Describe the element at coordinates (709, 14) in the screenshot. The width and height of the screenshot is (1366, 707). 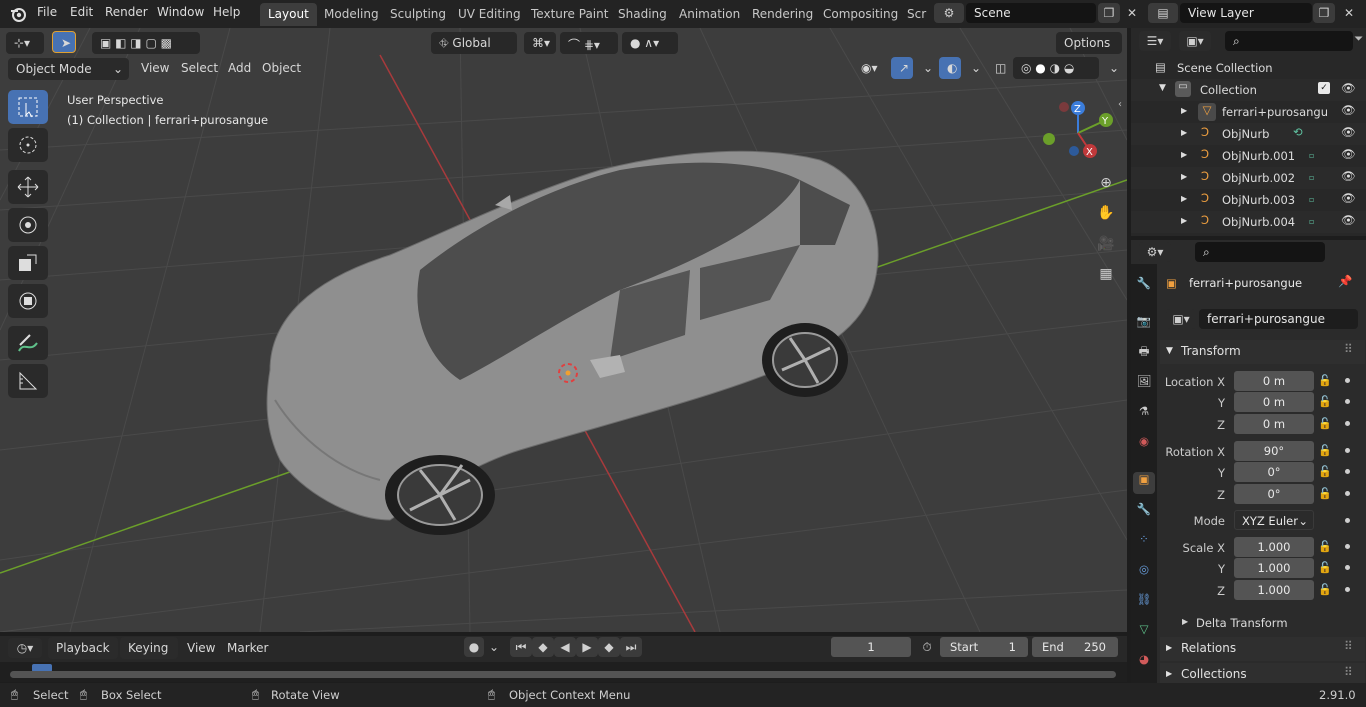
I see `tab-animation: Animation` at that location.